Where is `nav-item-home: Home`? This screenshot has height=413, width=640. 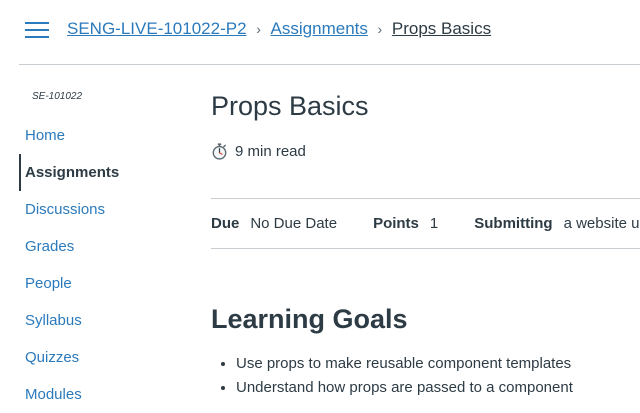
nav-item-home: Home is located at coordinates (104, 135).